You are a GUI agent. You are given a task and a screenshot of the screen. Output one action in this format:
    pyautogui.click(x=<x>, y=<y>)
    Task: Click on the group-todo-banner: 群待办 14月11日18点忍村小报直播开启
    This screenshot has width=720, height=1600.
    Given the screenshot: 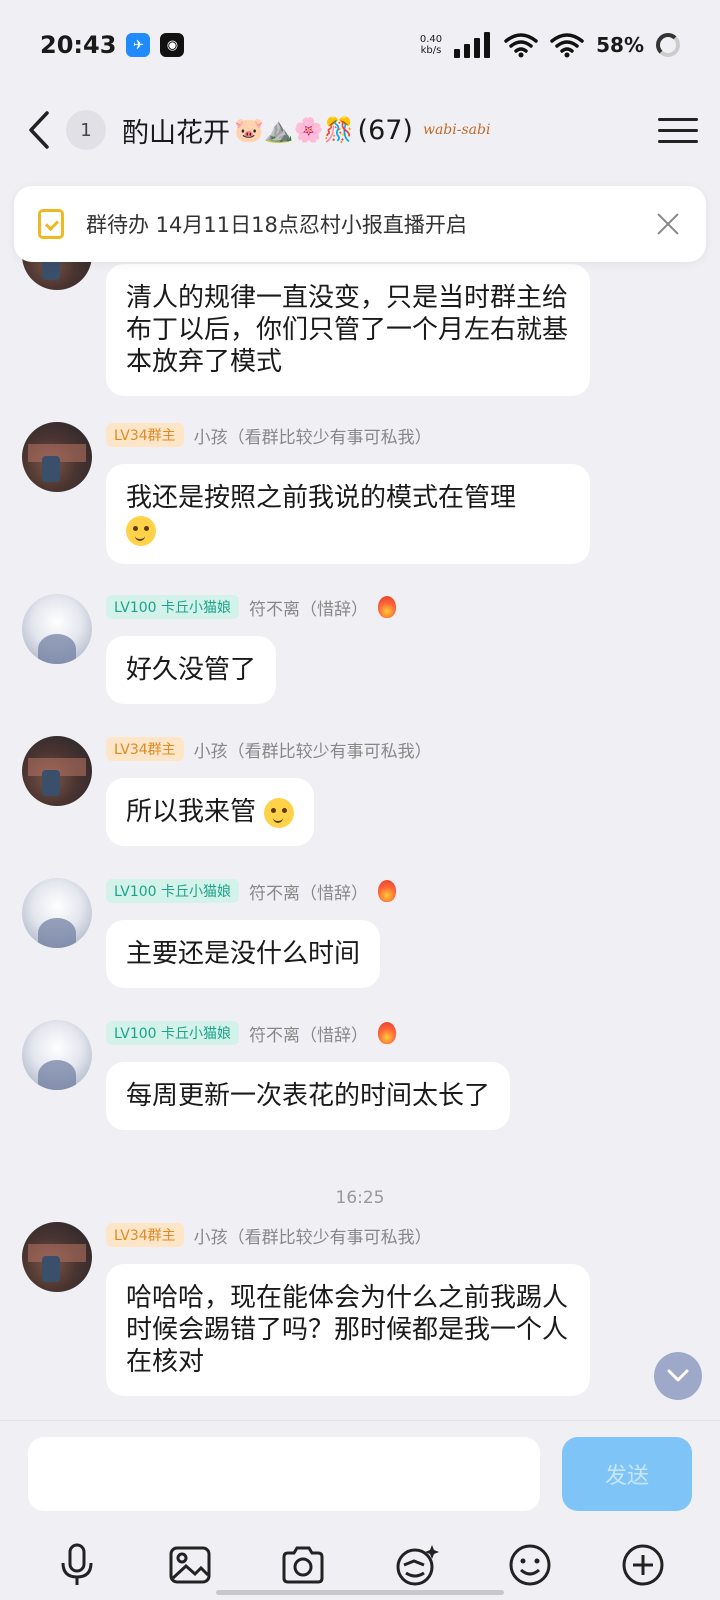 What is the action you would take?
    pyautogui.click(x=360, y=224)
    